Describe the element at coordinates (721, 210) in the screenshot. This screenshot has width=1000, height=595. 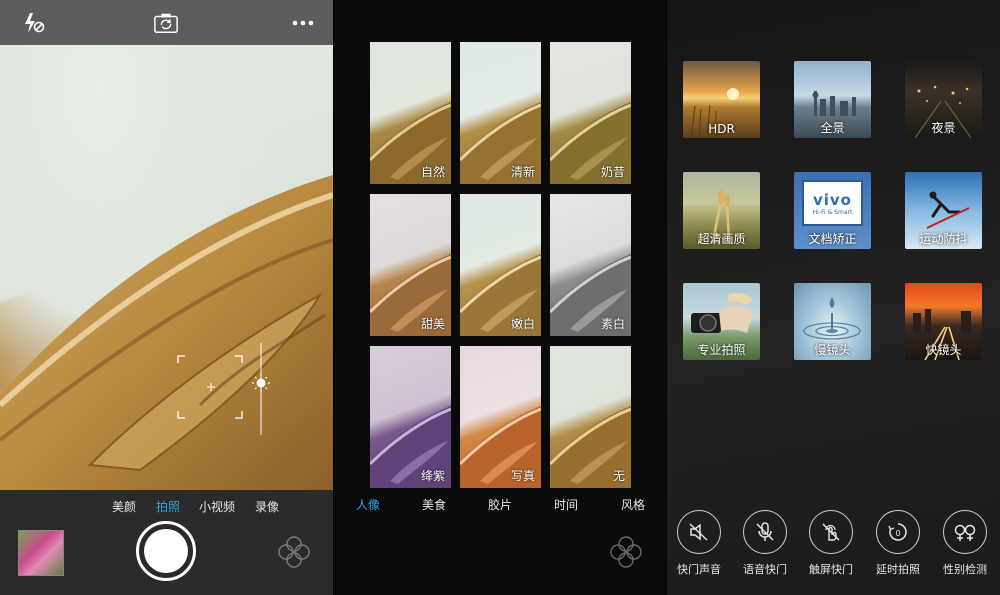
I see `mode-ultra-hd: 超清画质` at that location.